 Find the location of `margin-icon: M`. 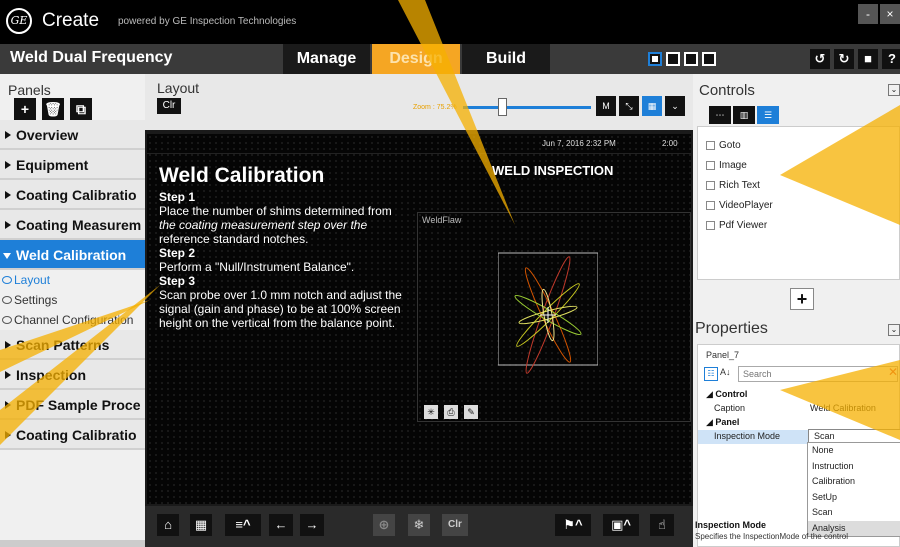

margin-icon: M is located at coordinates (606, 106).